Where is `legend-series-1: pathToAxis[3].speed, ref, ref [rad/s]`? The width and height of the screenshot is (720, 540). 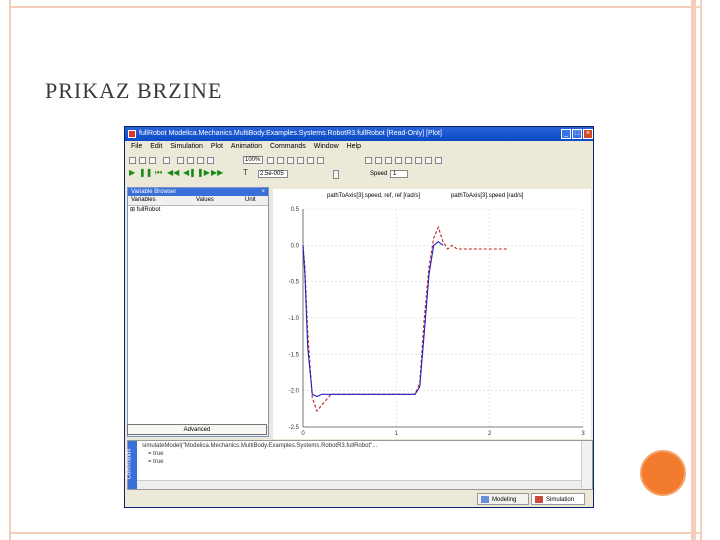 legend-series-1: pathToAxis[3].speed, ref, ref [rad/s] is located at coordinates (374, 196).